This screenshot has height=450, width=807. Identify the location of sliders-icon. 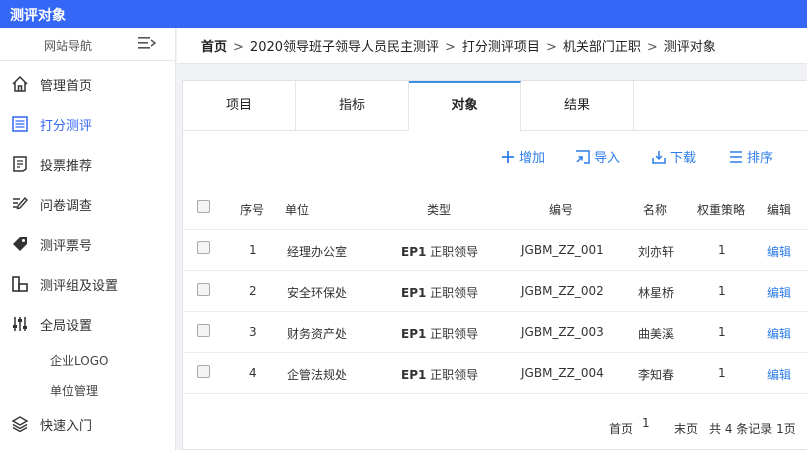
(20, 324).